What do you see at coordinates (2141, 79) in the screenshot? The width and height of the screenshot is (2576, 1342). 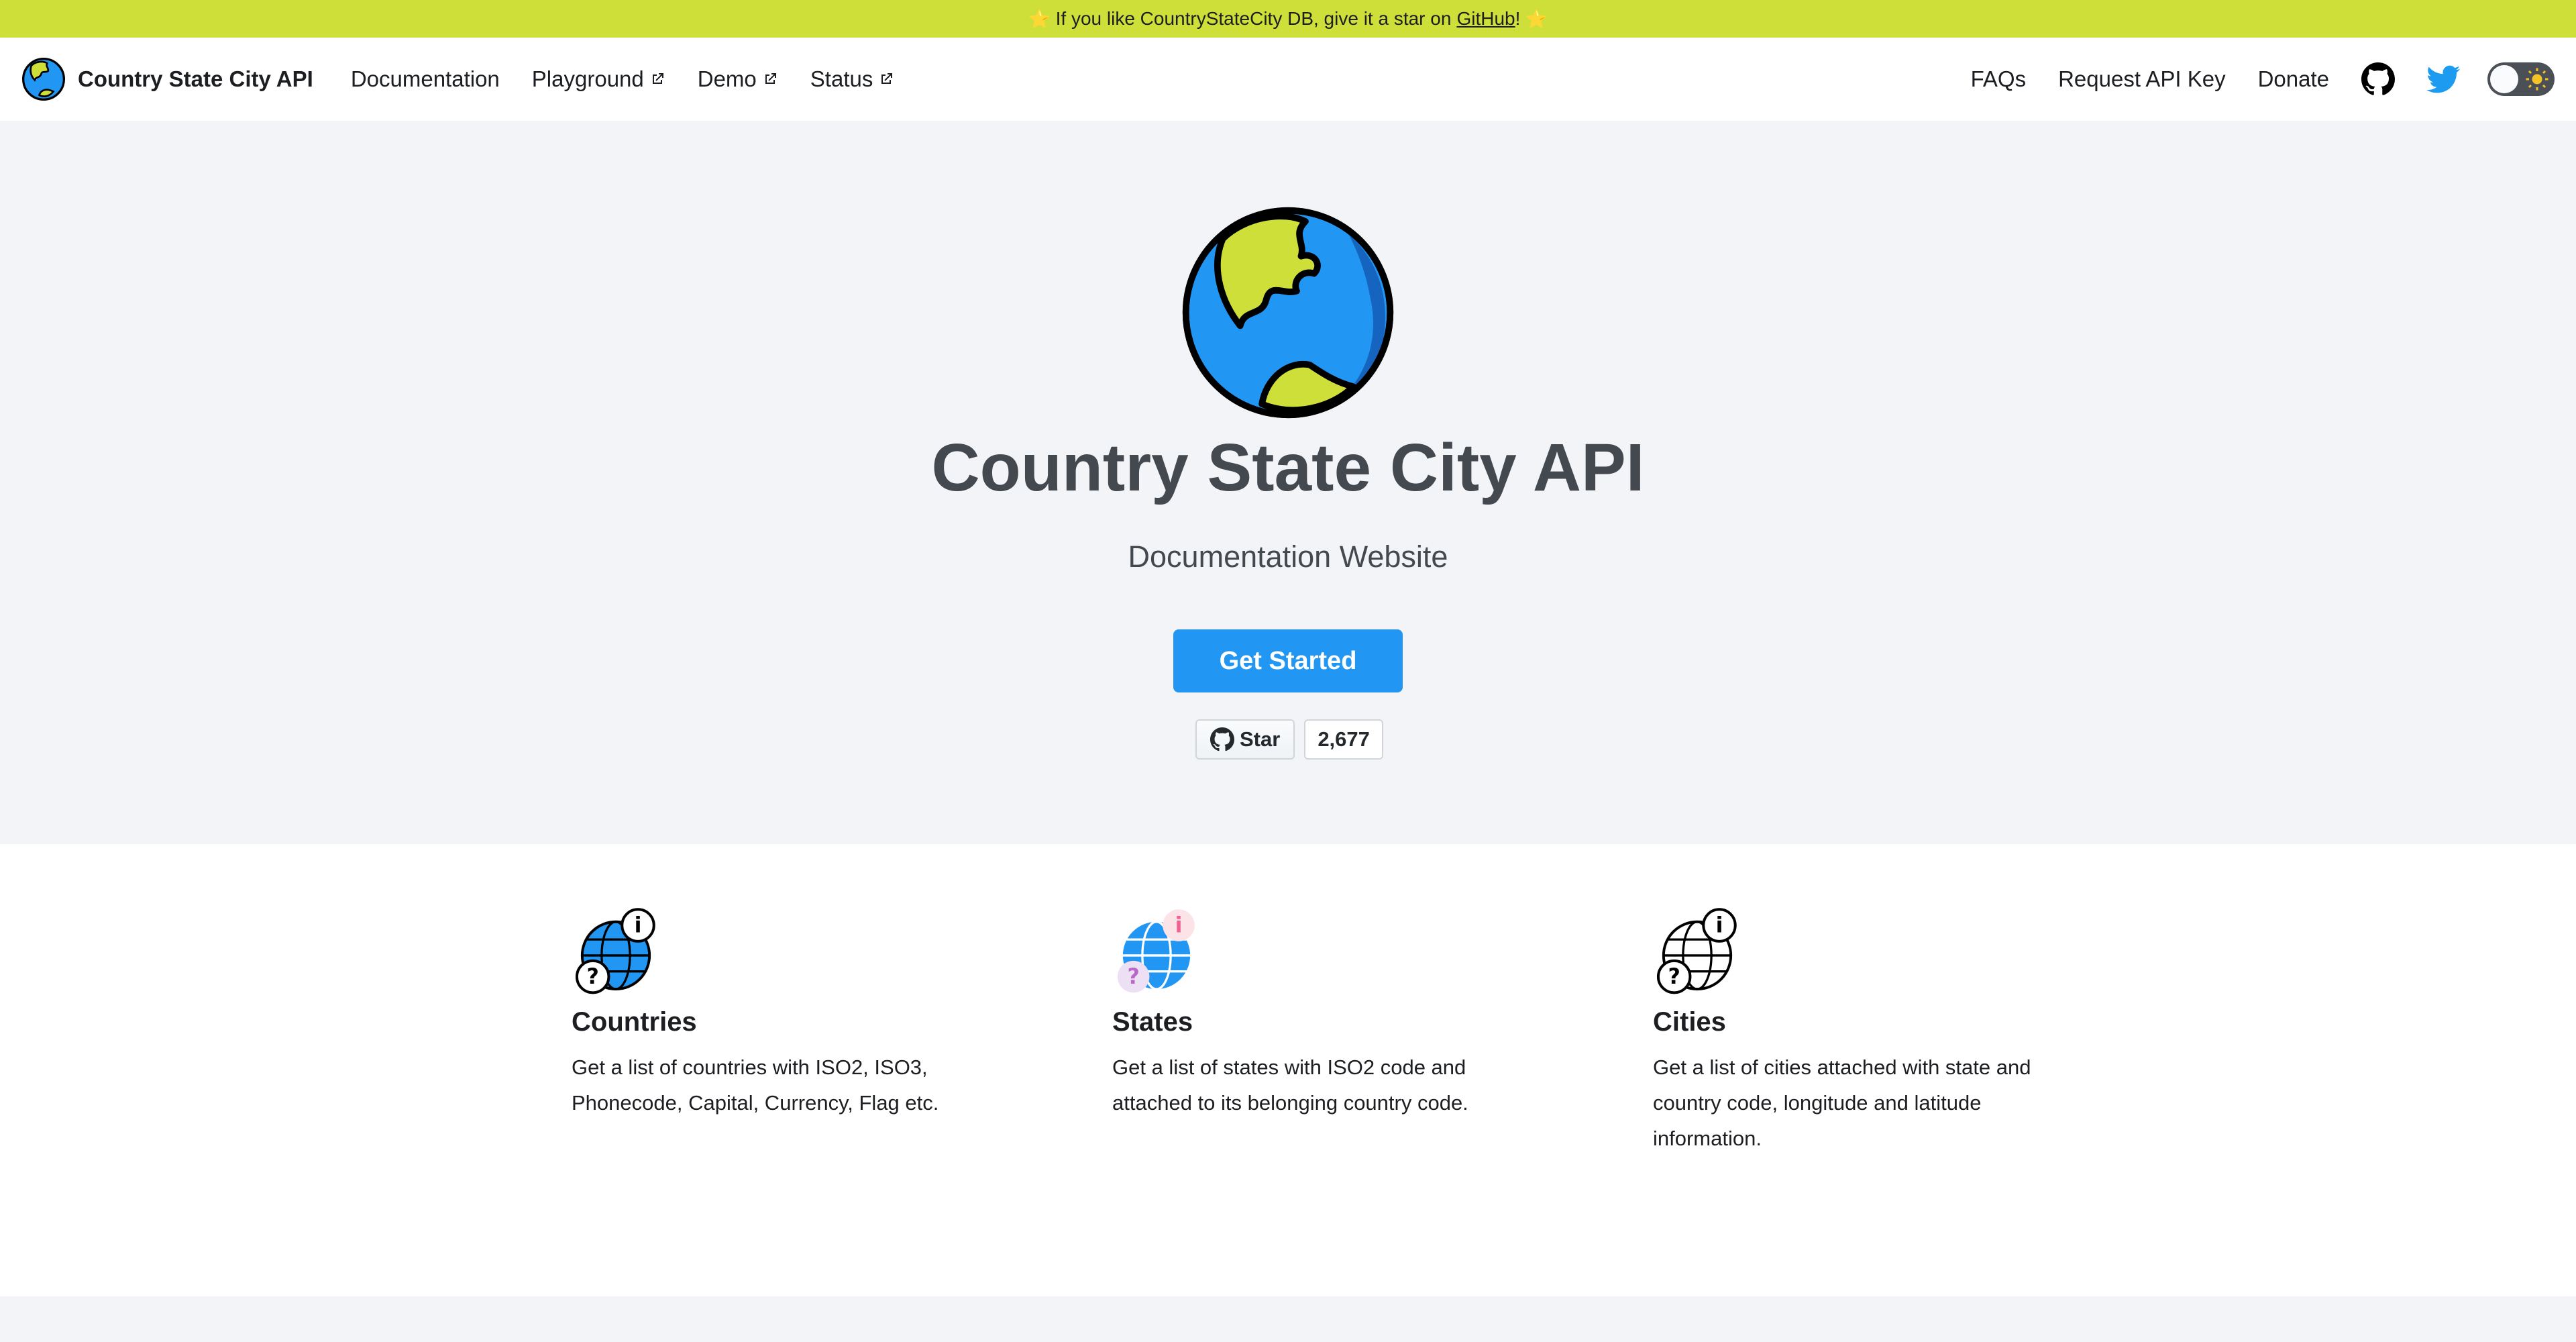 I see `nav-request-api-key: Request API Key` at bounding box center [2141, 79].